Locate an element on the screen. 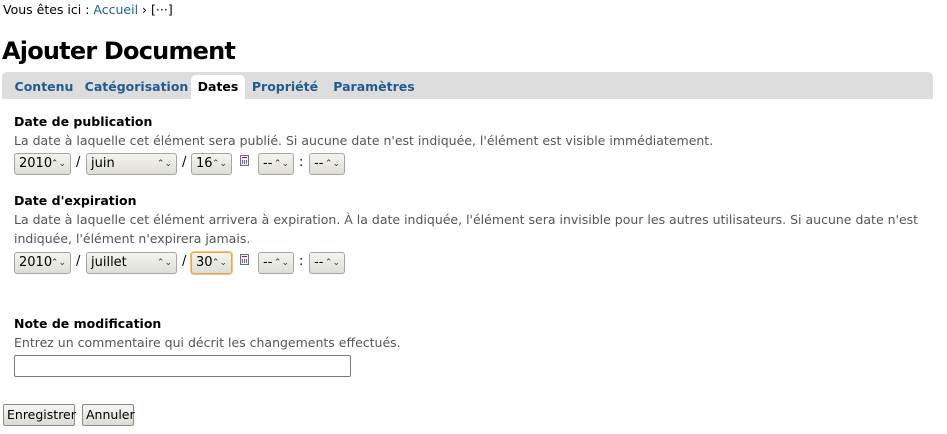 The height and width of the screenshot is (434, 947). publication-minute-select: -- ⌃⌄ is located at coordinates (327, 164).